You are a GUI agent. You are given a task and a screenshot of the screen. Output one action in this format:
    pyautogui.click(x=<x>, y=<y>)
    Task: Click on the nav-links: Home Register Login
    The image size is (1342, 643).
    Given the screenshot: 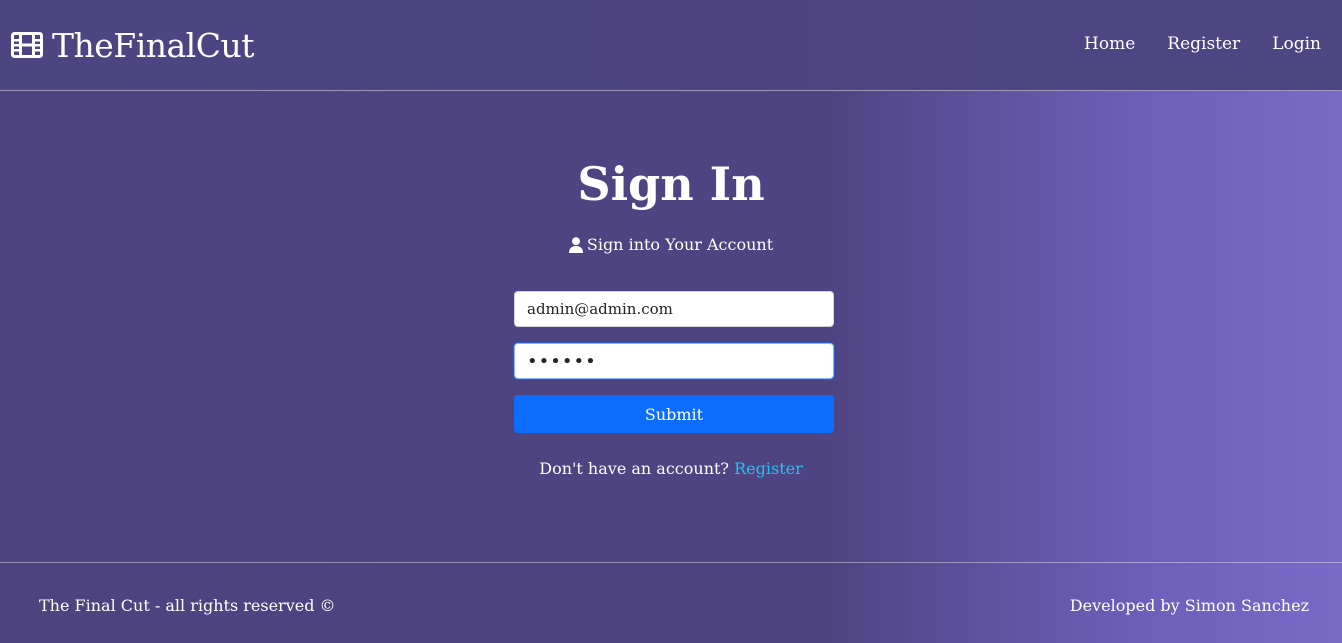 What is the action you would take?
    pyautogui.click(x=1202, y=44)
    